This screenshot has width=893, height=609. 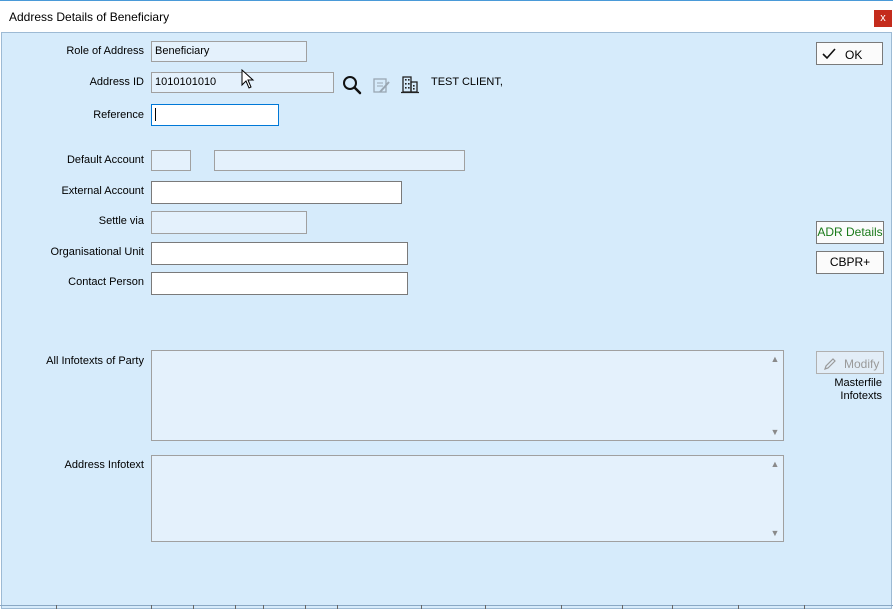 I want to click on building-icon, so click(x=410, y=84).